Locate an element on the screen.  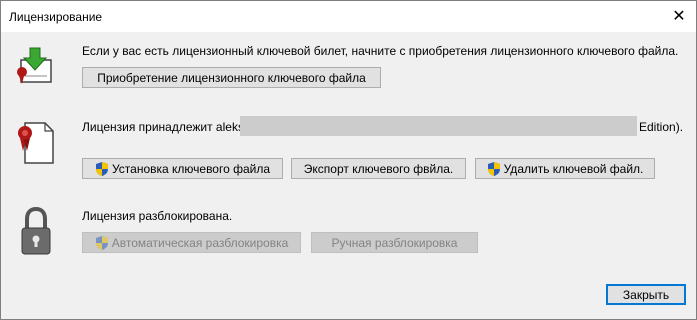
close-dialog-button: Закрыть is located at coordinates (646, 294).